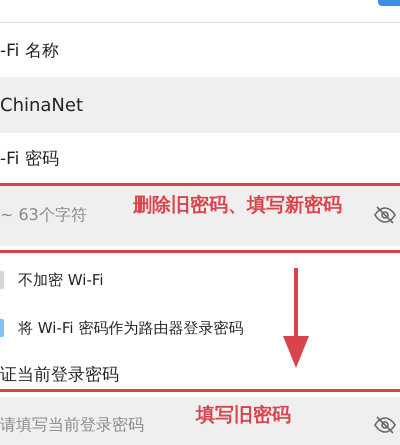  What do you see at coordinates (30, 51) in the screenshot?
I see `wifi-name-label: -Fi 名称` at bounding box center [30, 51].